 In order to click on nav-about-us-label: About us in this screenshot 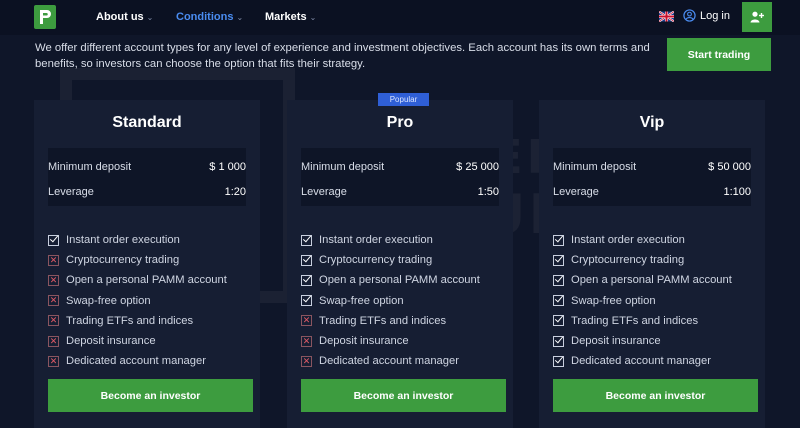, I will do `click(120, 17)`.